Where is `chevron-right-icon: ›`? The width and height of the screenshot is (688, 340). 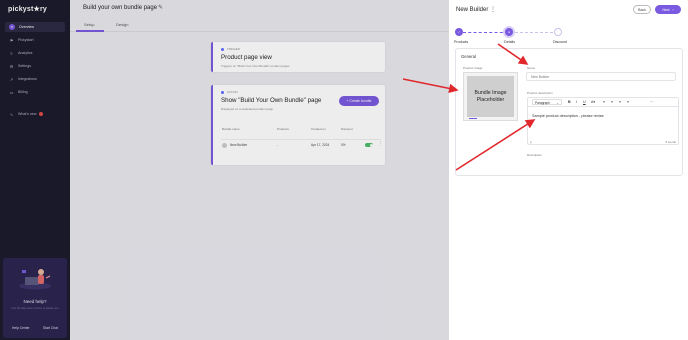 chevron-right-icon: › is located at coordinates (673, 9).